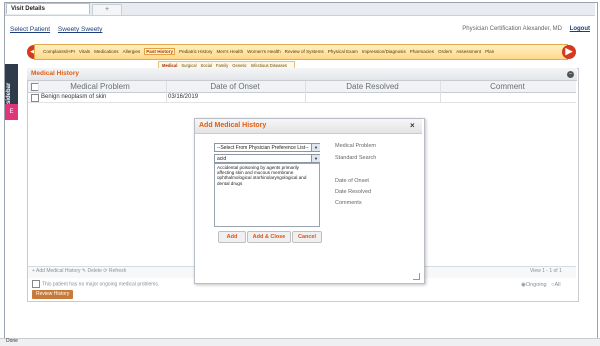  What do you see at coordinates (580, 29) in the screenshot?
I see `logout-link: Logout` at bounding box center [580, 29].